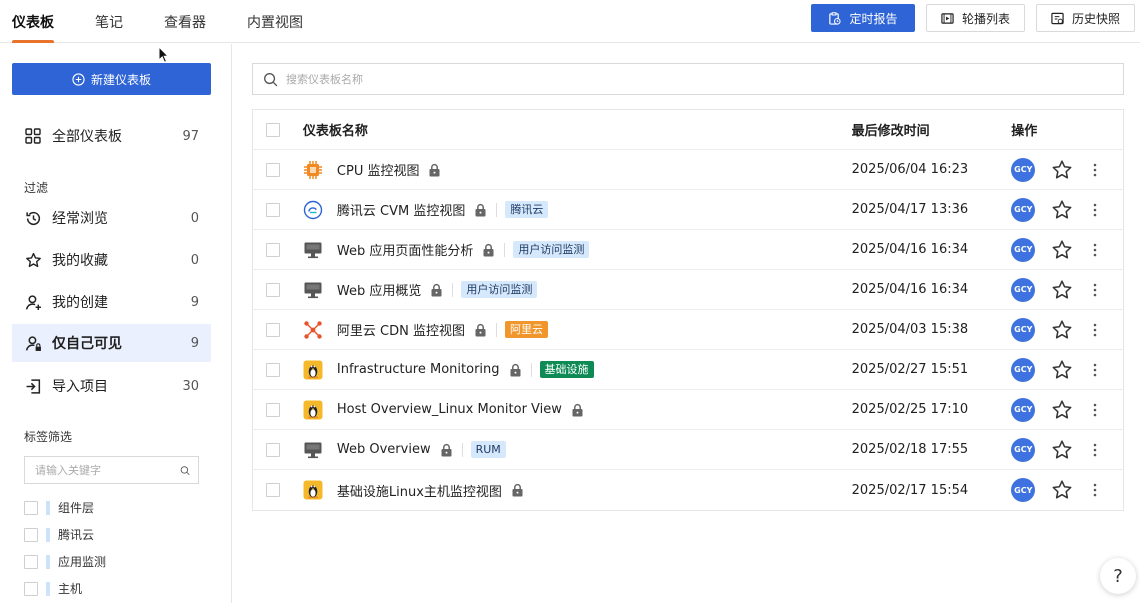  I want to click on row-tag: RUM, so click(488, 449).